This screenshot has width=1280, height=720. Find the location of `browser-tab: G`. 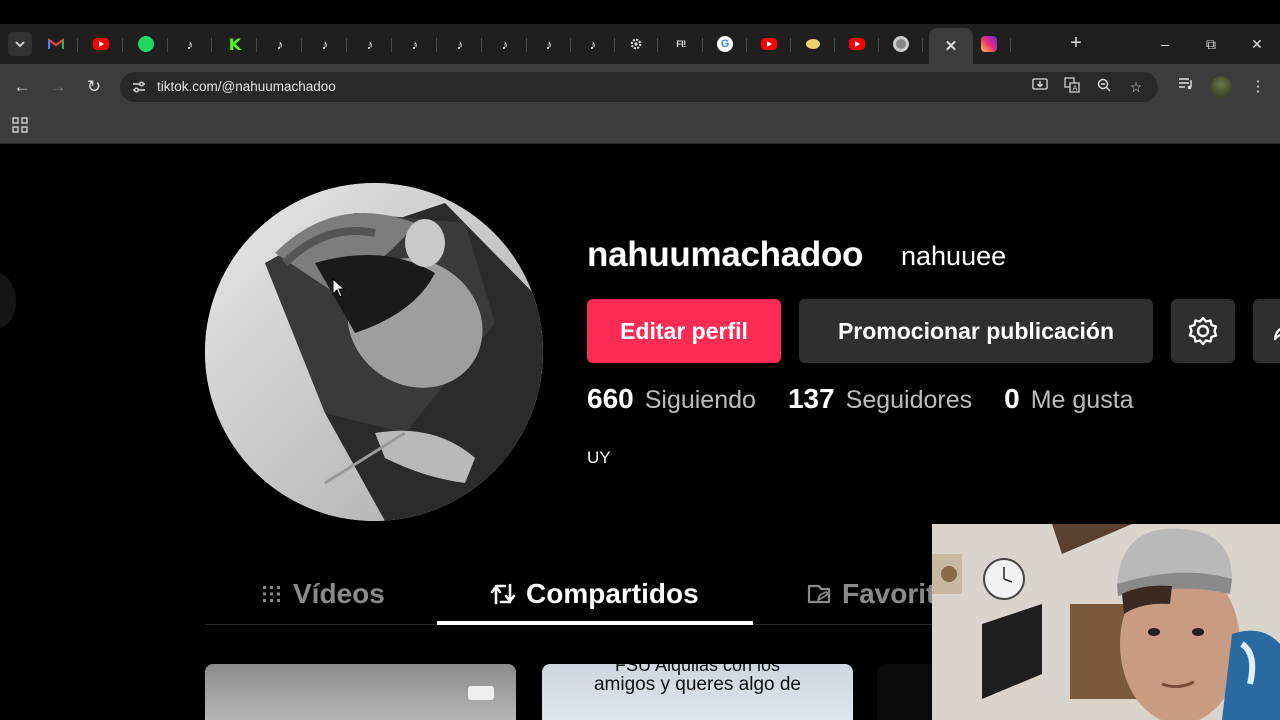

browser-tab: G is located at coordinates (725, 44).